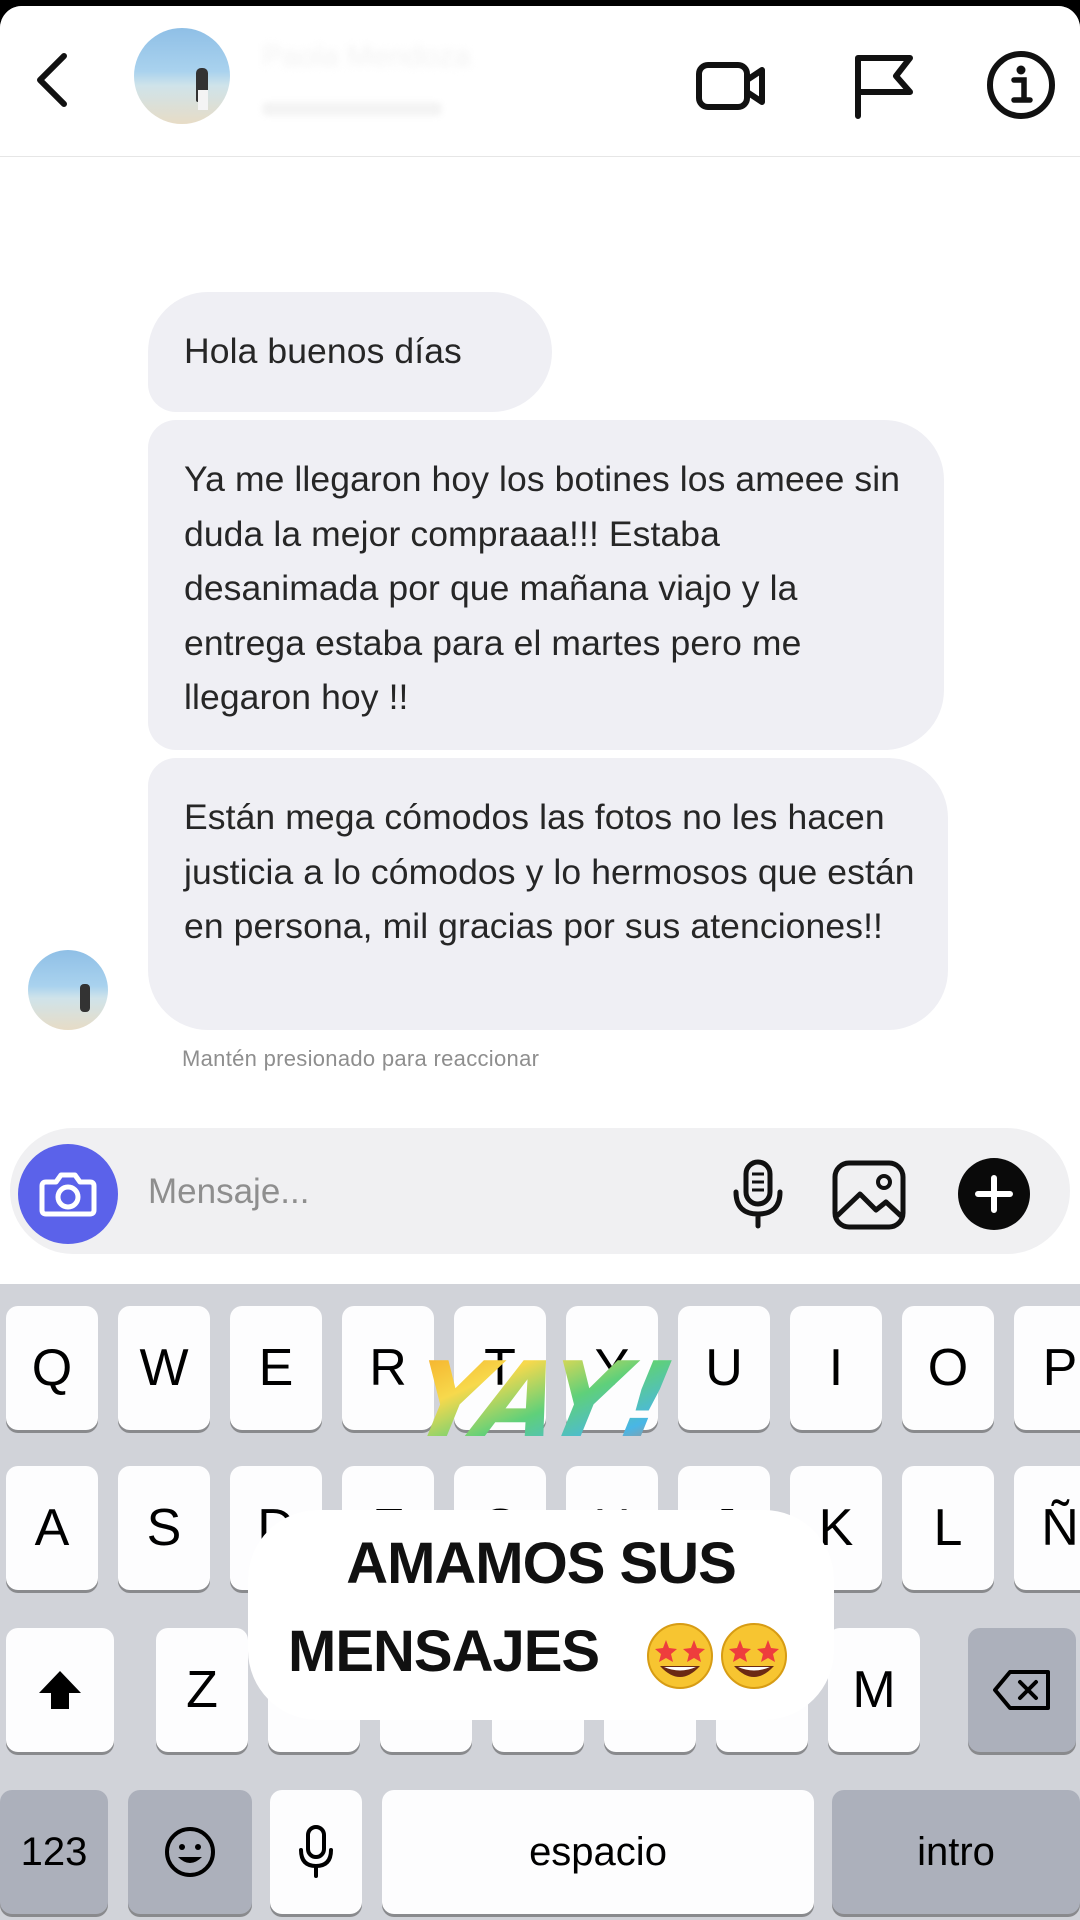 Image resolution: width=1080 pixels, height=1920 pixels. I want to click on message-bubble: Hola buenos días, so click(350, 352).